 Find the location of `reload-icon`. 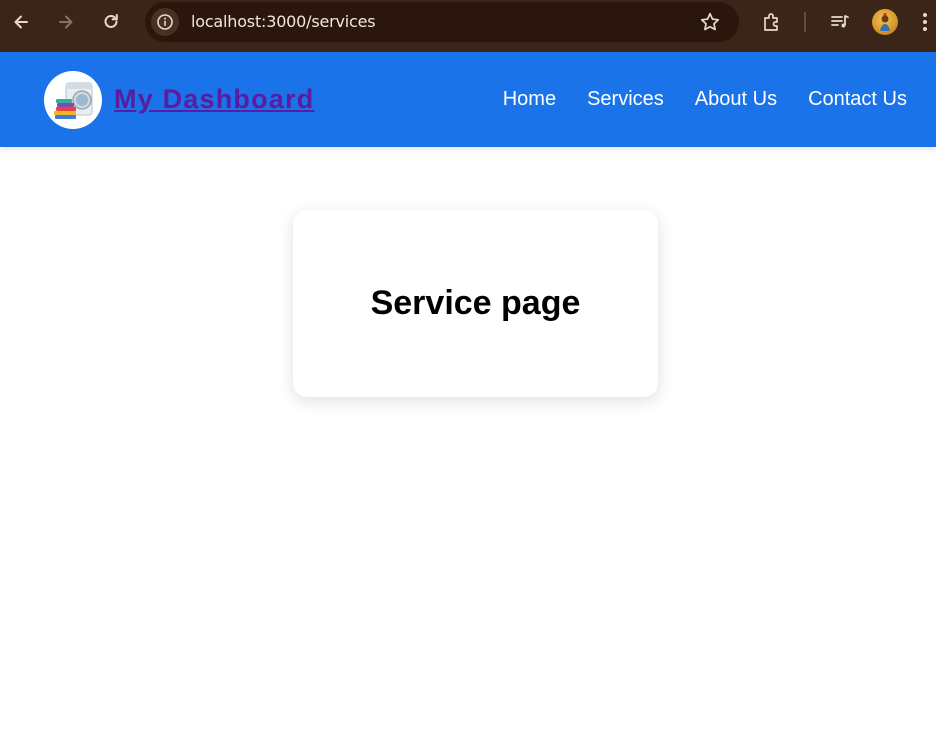

reload-icon is located at coordinates (111, 22).